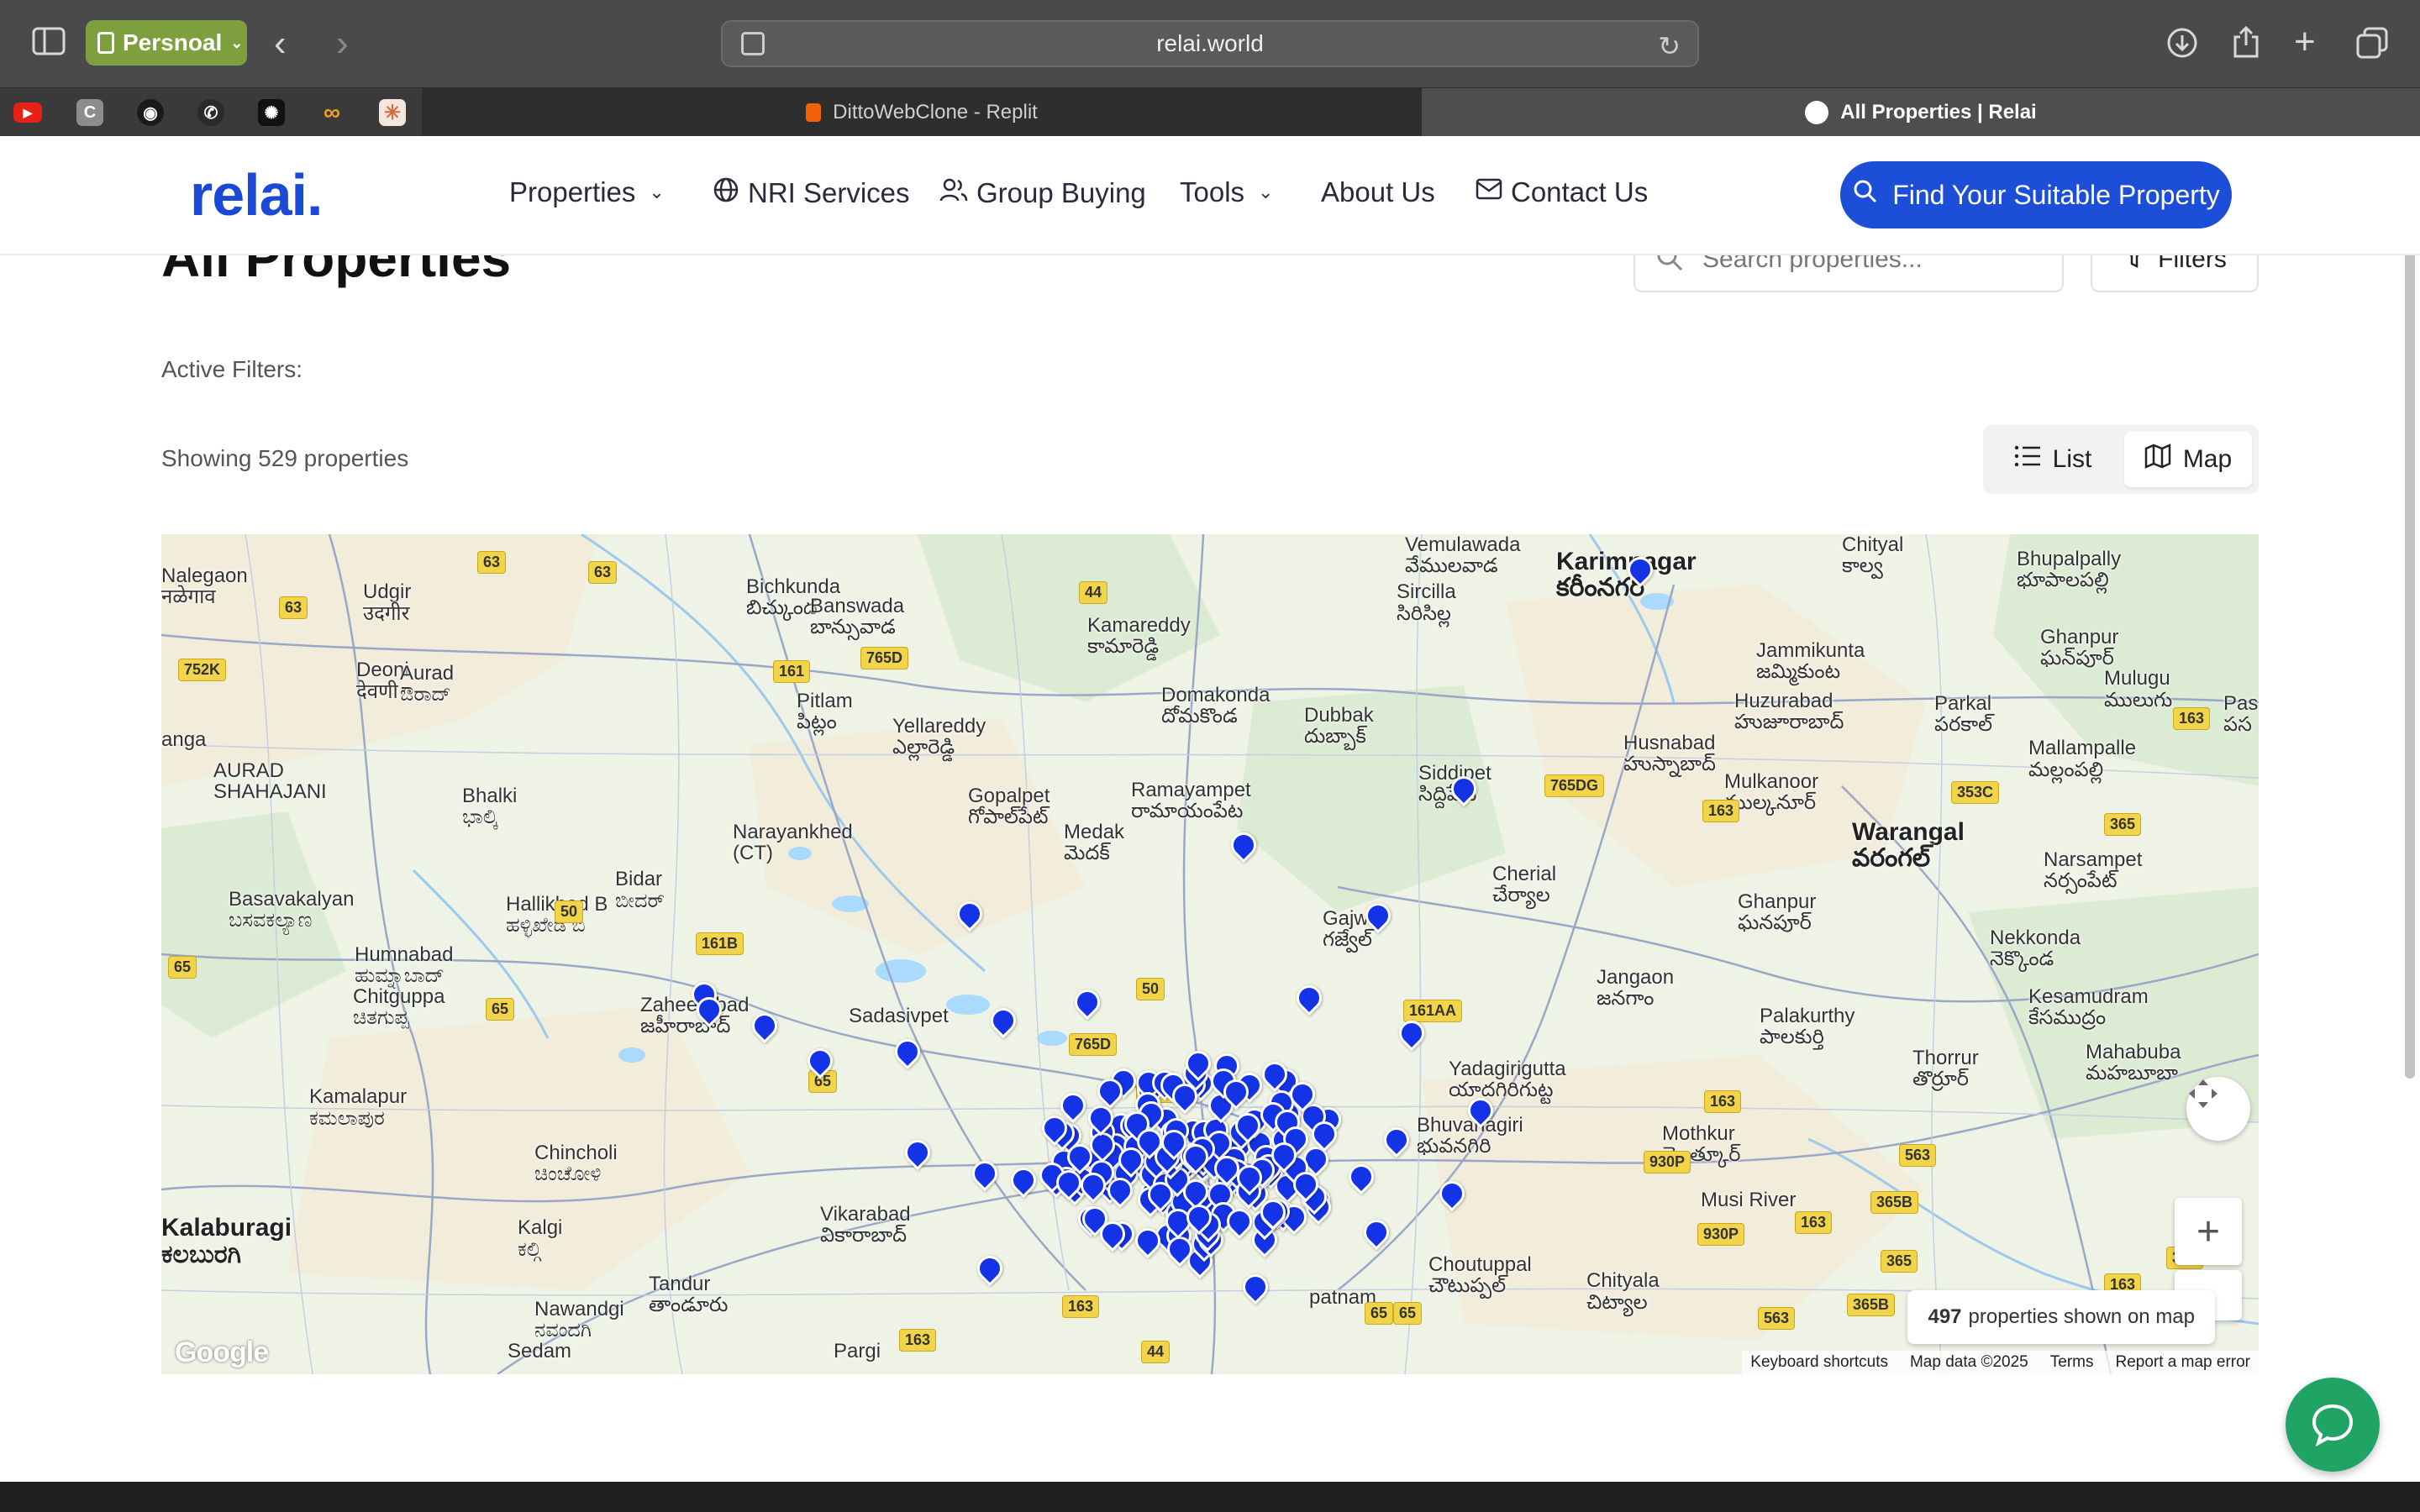 The width and height of the screenshot is (2420, 1512). I want to click on map-label-name: Dubbak, so click(1339, 715).